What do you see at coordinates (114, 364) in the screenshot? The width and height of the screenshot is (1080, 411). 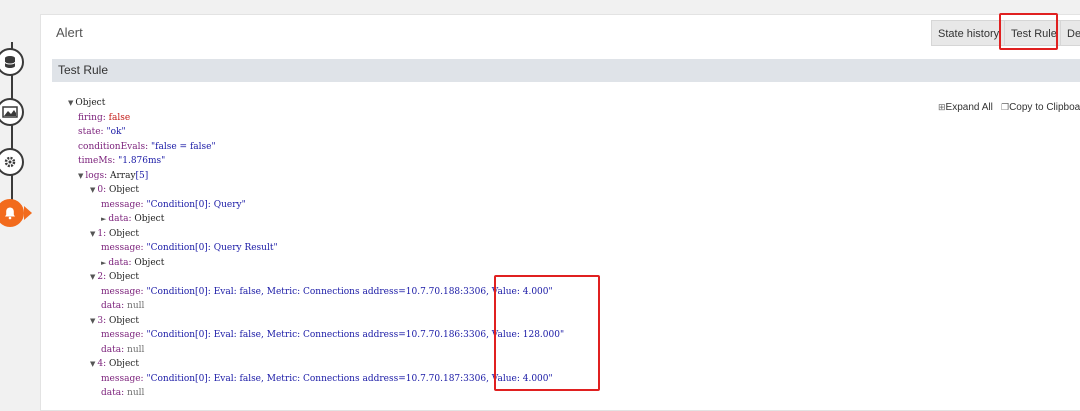 I see `log-item: ▼ 4: Object` at bounding box center [114, 364].